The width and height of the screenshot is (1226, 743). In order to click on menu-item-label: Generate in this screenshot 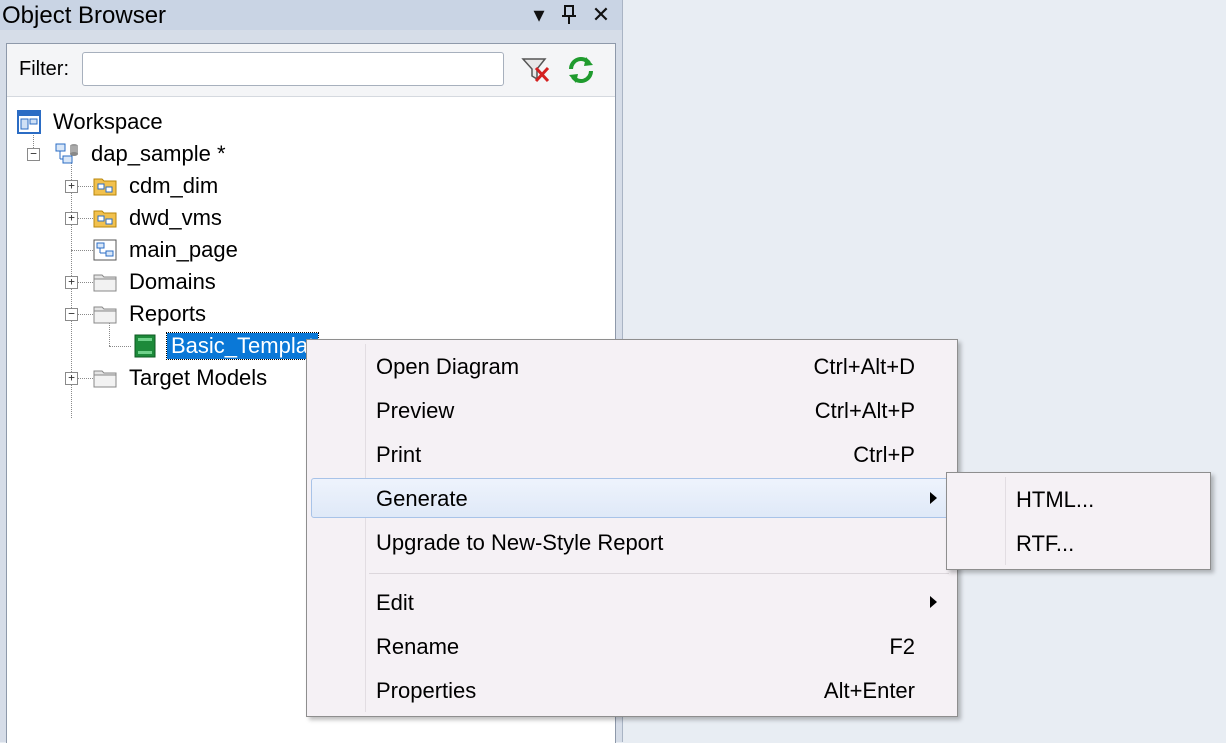, I will do `click(422, 498)`.